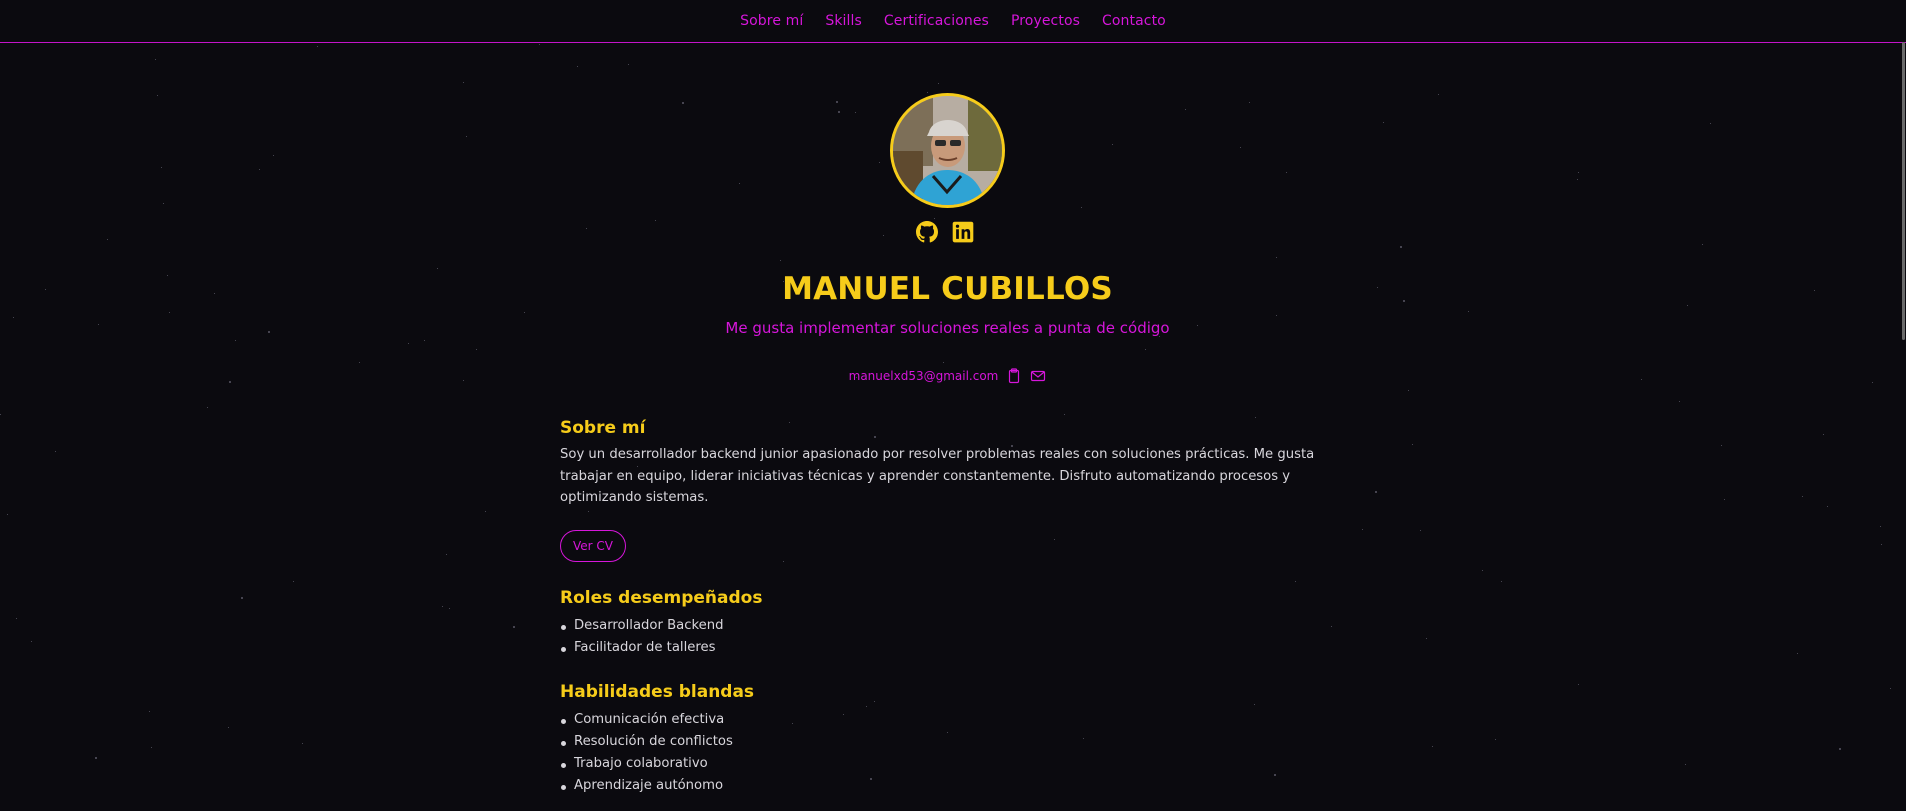  What do you see at coordinates (843, 21) in the screenshot?
I see `nav-item-skills: Skills` at bounding box center [843, 21].